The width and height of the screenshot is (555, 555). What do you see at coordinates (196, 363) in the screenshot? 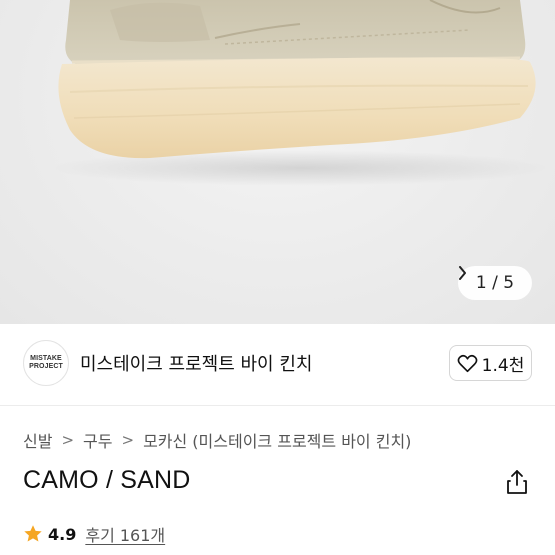
I see `store-name-link: 미스테이크 프로젝트 바이 킨치` at bounding box center [196, 363].